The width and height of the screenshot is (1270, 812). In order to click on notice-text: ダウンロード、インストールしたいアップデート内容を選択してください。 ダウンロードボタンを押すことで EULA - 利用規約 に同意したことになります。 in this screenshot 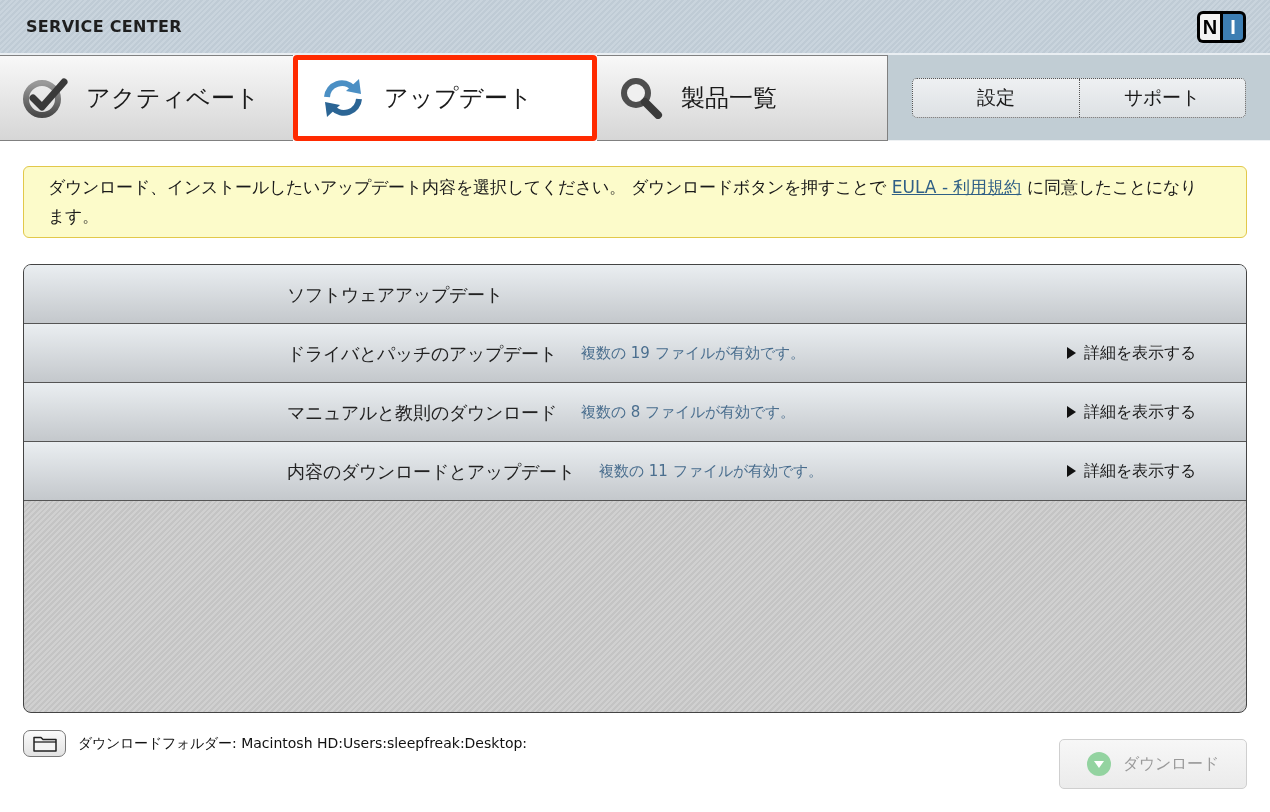, I will do `click(623, 202)`.